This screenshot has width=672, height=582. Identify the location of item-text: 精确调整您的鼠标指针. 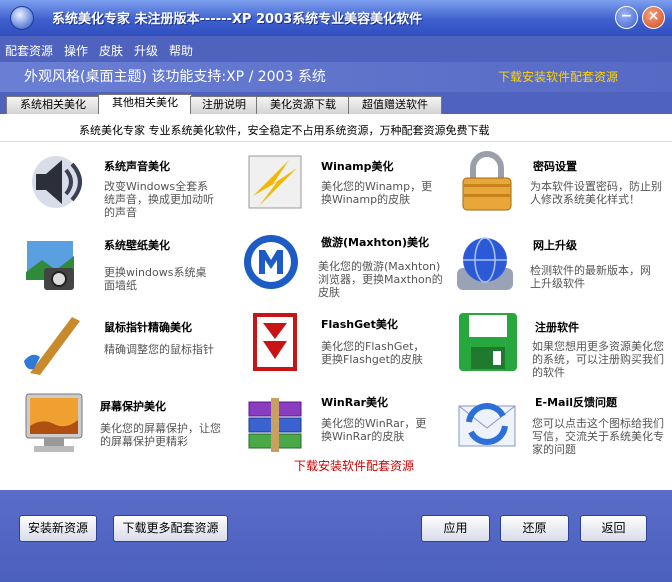
(159, 349).